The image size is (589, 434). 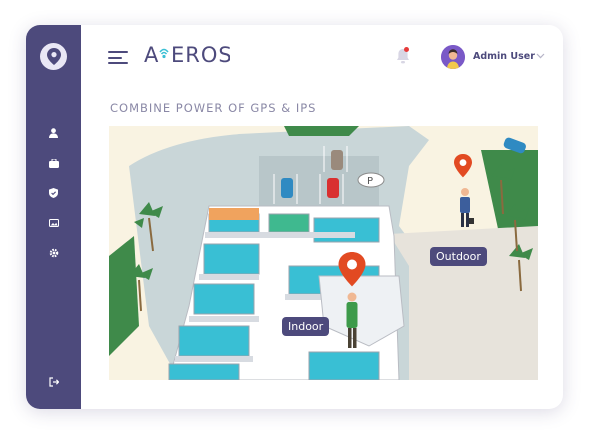 What do you see at coordinates (151, 55) in the screenshot?
I see `svg-text: A` at bounding box center [151, 55].